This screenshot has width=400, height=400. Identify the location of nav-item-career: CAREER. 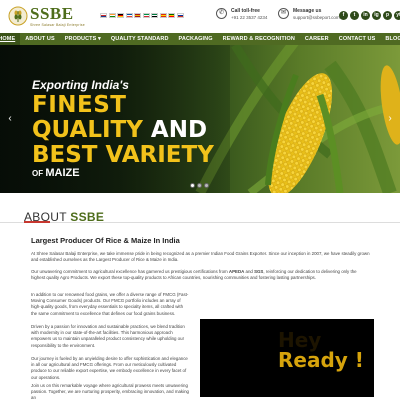
(317, 39).